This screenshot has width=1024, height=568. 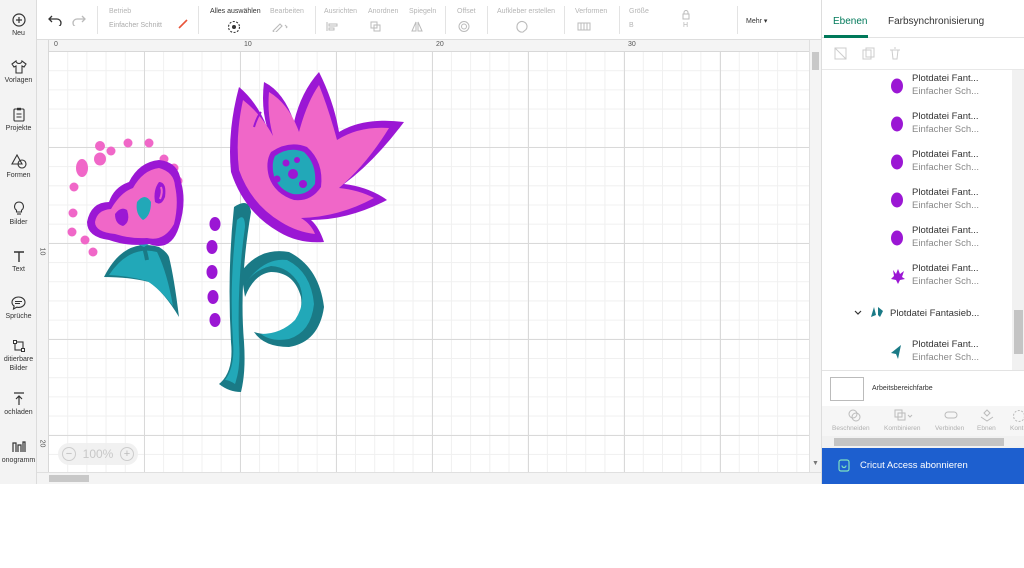 What do you see at coordinates (525, 26) in the screenshot?
I see `sticker-icon` at bounding box center [525, 26].